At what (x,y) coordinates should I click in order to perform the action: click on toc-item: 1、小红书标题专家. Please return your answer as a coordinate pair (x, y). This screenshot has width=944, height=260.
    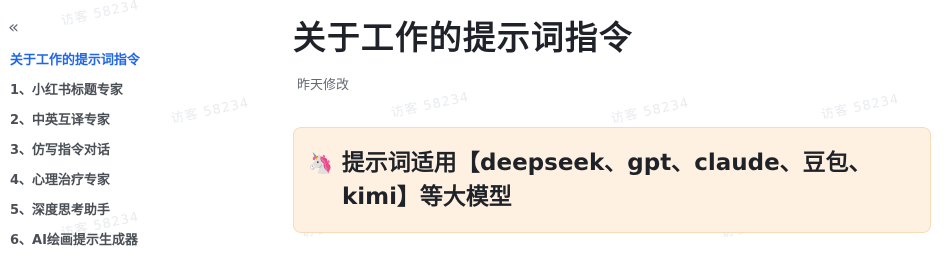
    Looking at the image, I should click on (75, 95).